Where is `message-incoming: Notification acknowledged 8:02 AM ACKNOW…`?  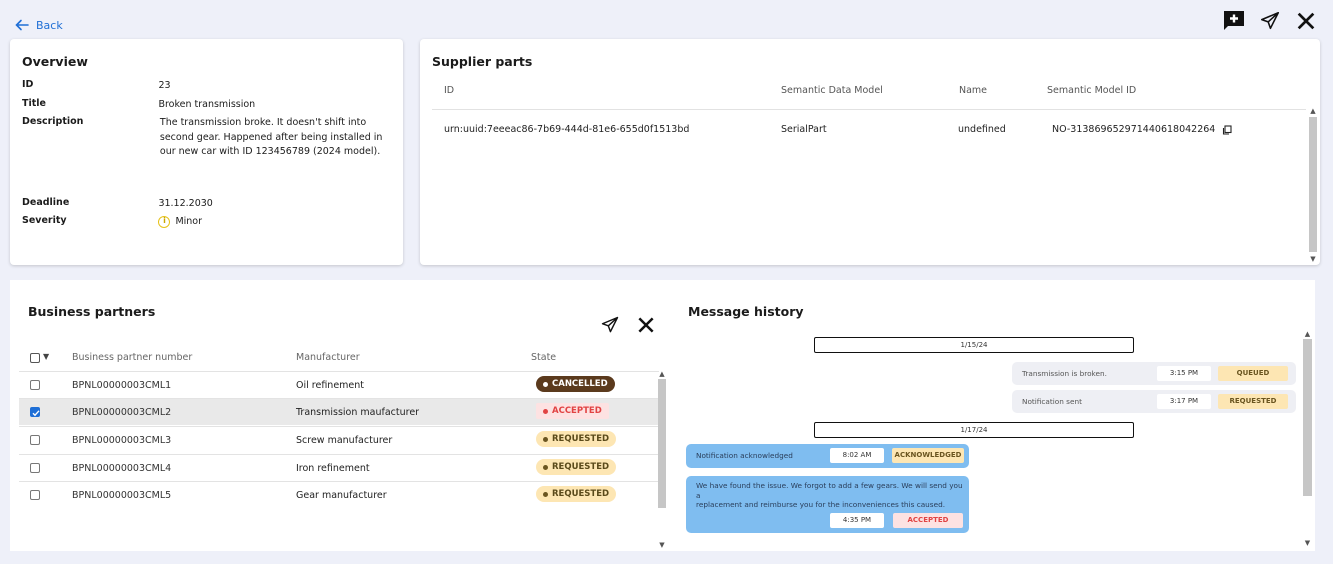 message-incoming: Notification acknowledged 8:02 AM ACKNOW… is located at coordinates (827, 456).